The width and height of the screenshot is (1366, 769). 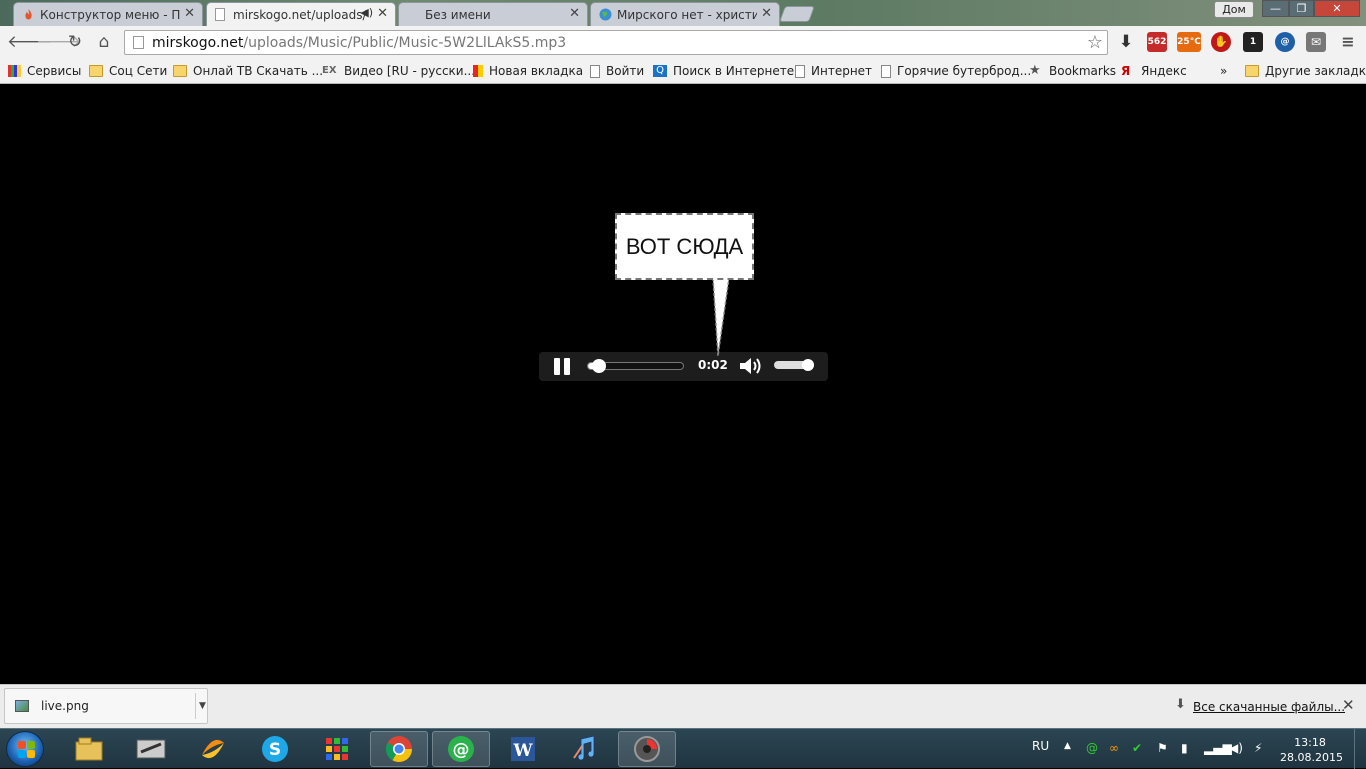 I want to click on record-icon, so click(x=647, y=749).